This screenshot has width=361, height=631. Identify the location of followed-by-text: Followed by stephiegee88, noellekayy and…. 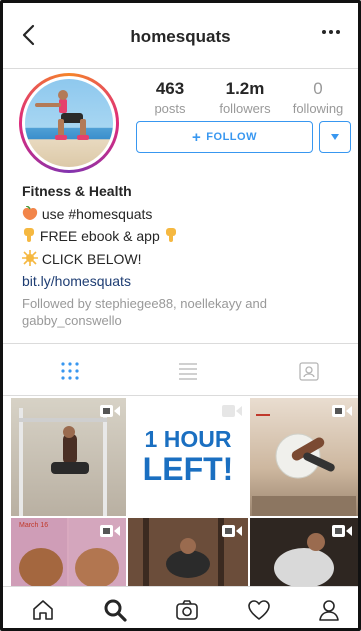
(187, 312).